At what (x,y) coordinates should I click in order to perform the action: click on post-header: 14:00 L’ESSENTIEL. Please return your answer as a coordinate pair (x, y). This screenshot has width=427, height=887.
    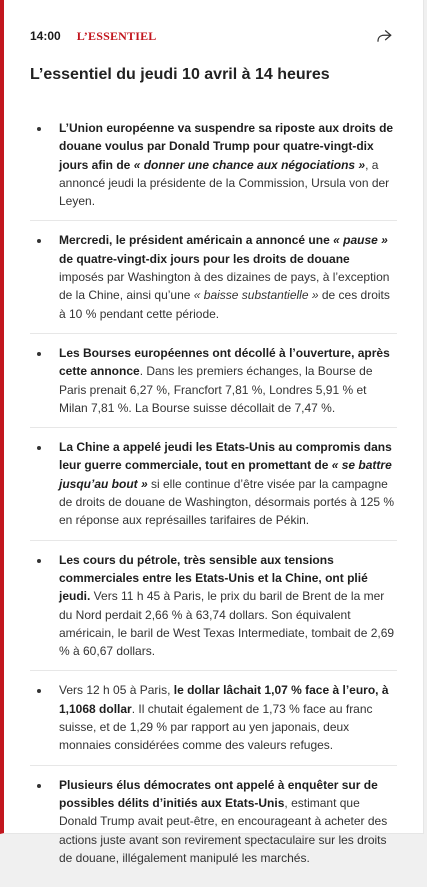
    Looking at the image, I should click on (211, 36).